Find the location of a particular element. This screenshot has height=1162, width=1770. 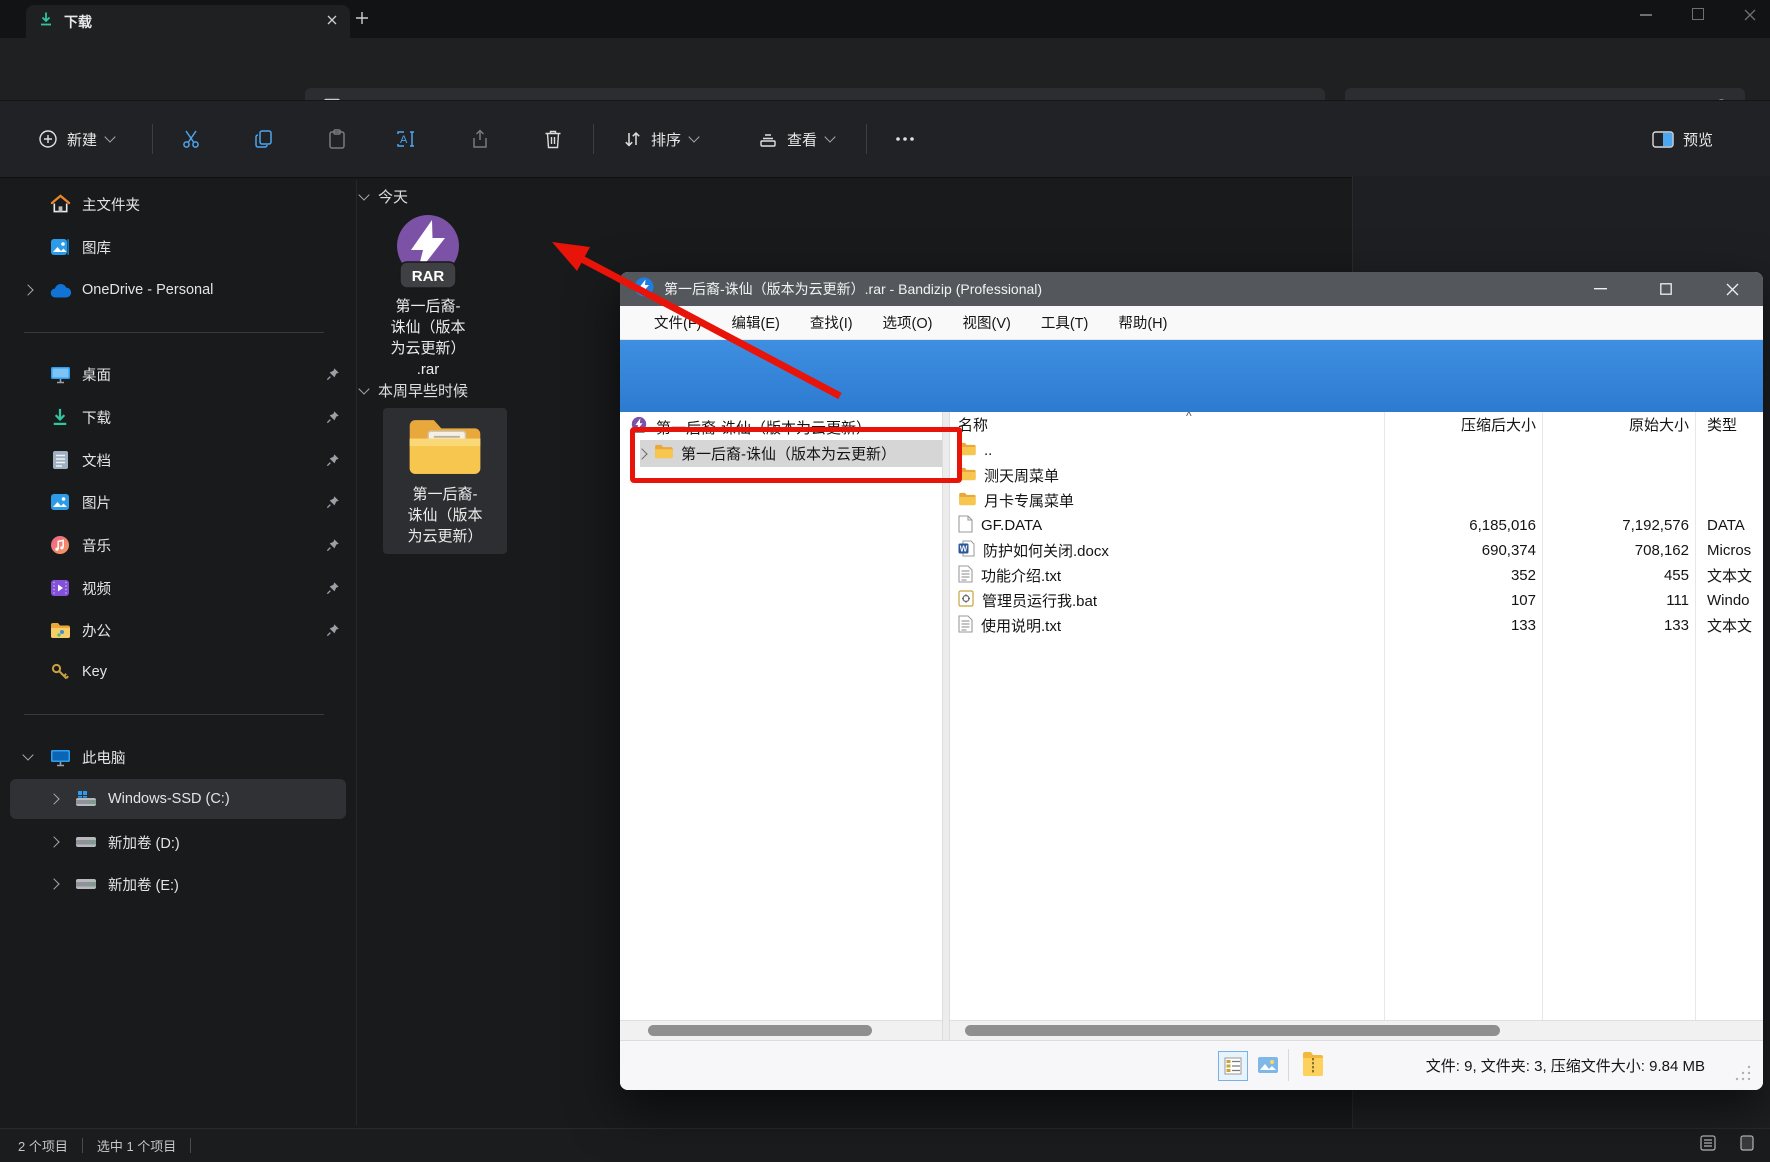

sidebar-item-home: 主文件夹 is located at coordinates (178, 204).